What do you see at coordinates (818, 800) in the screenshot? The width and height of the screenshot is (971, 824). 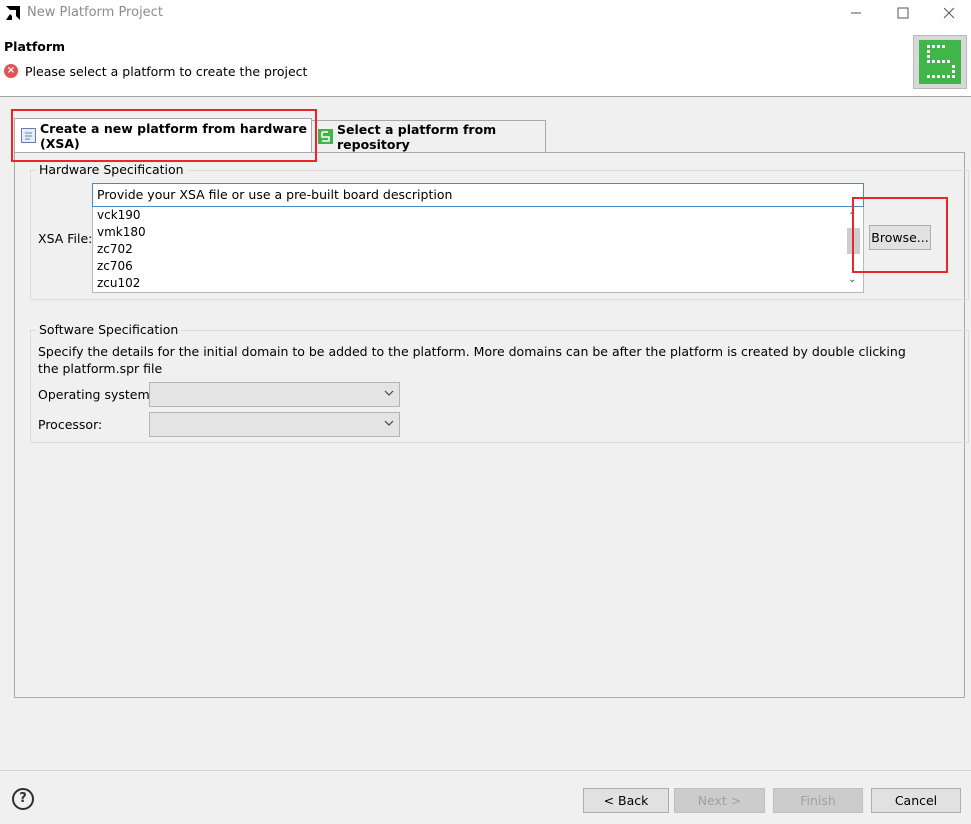 I see `finish-button: Finish` at bounding box center [818, 800].